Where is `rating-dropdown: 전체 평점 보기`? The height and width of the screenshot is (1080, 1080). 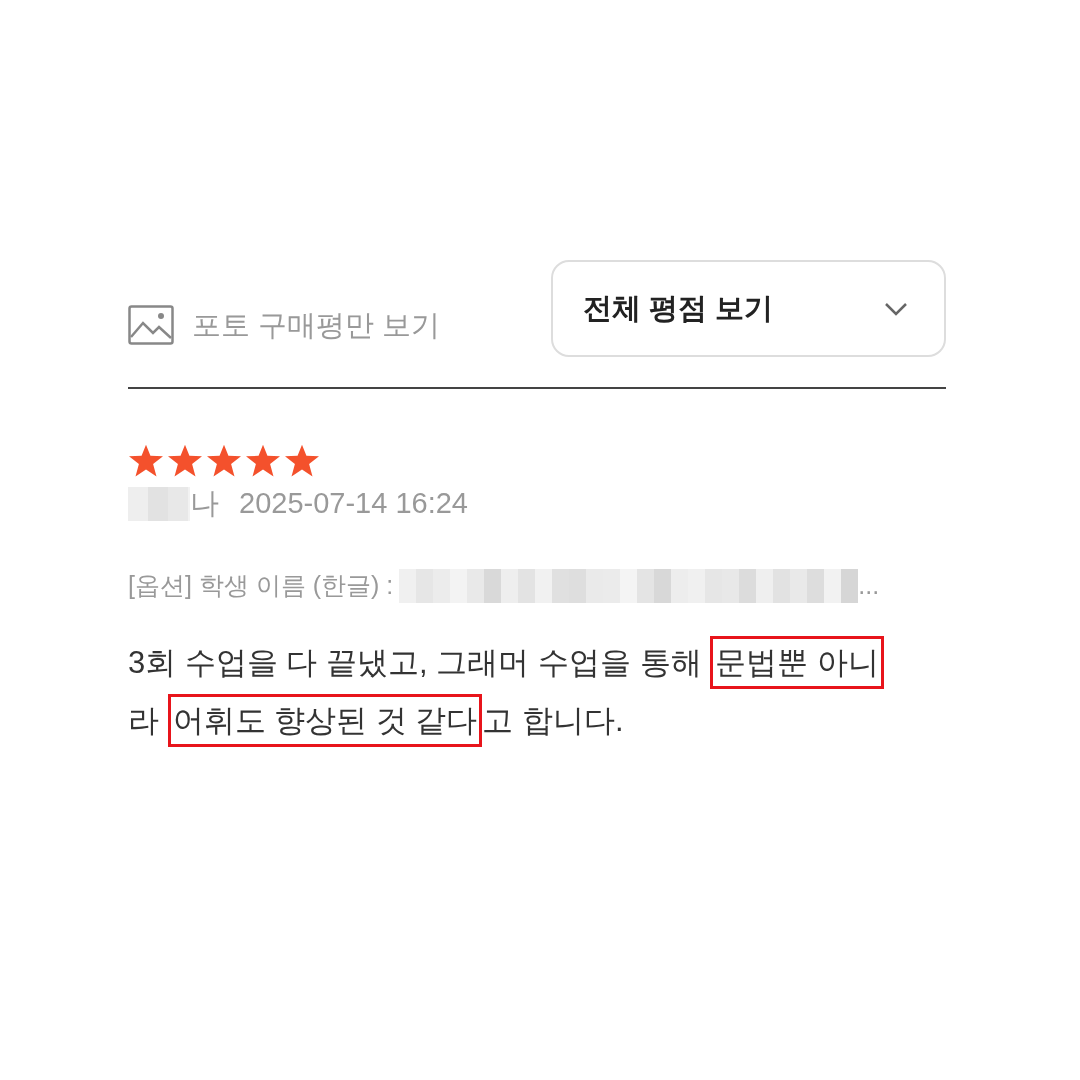 rating-dropdown: 전체 평점 보기 is located at coordinates (748, 308).